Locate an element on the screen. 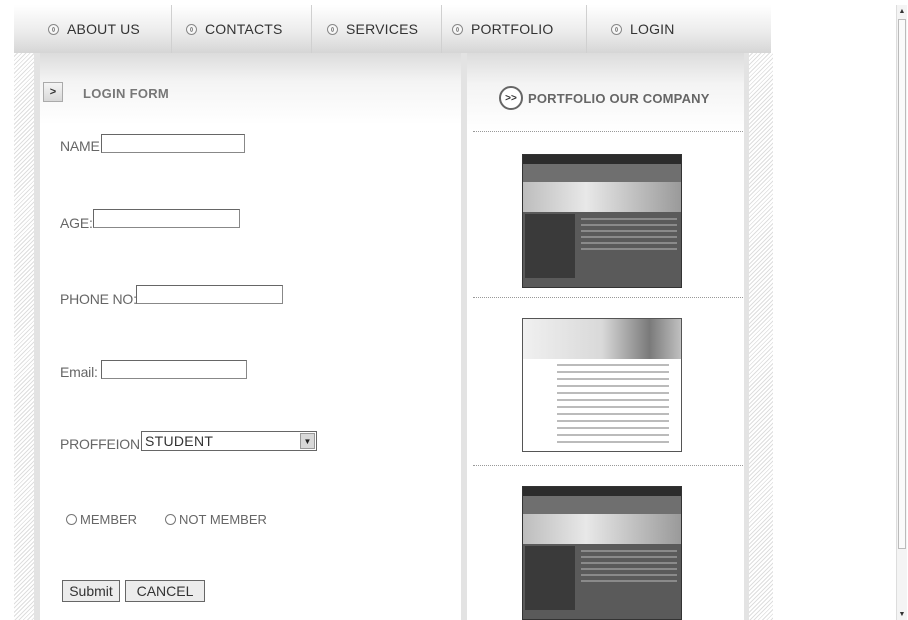 The width and height of the screenshot is (908, 620). login-form-title: LOGIN FORM is located at coordinates (126, 93).